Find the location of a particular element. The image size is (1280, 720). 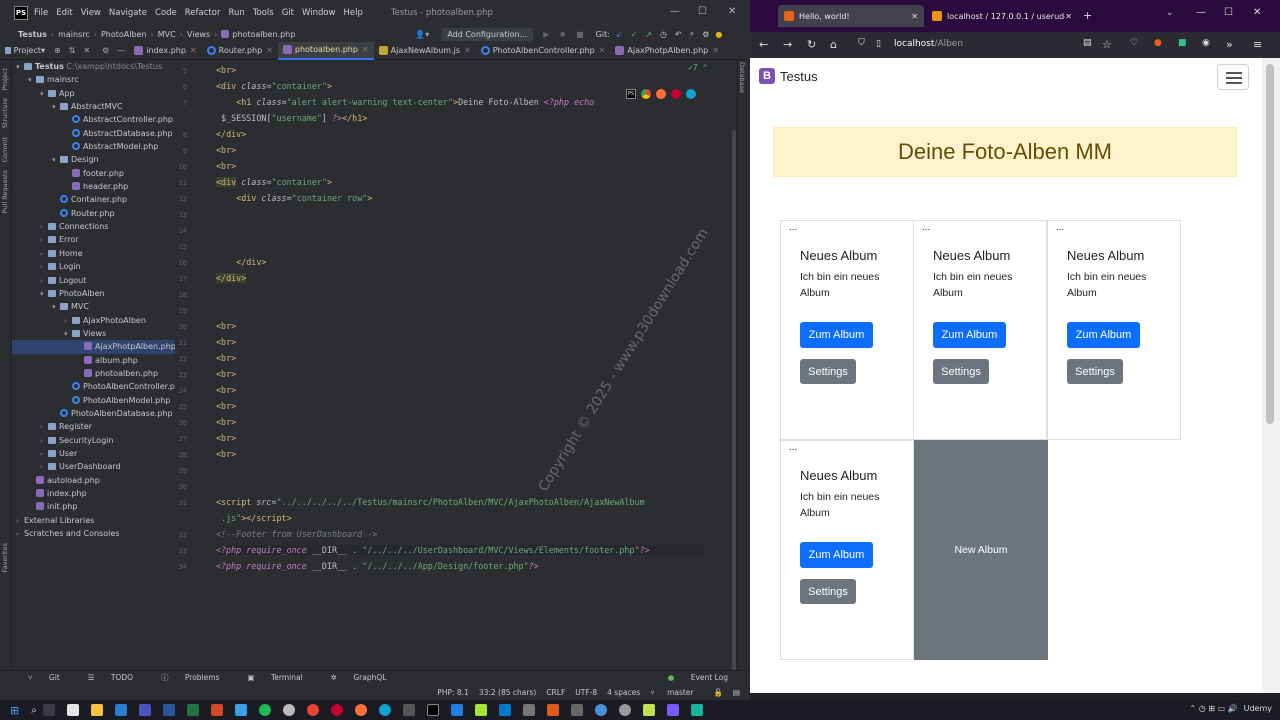

pocket-icon: ♡ is located at coordinates (1134, 43).